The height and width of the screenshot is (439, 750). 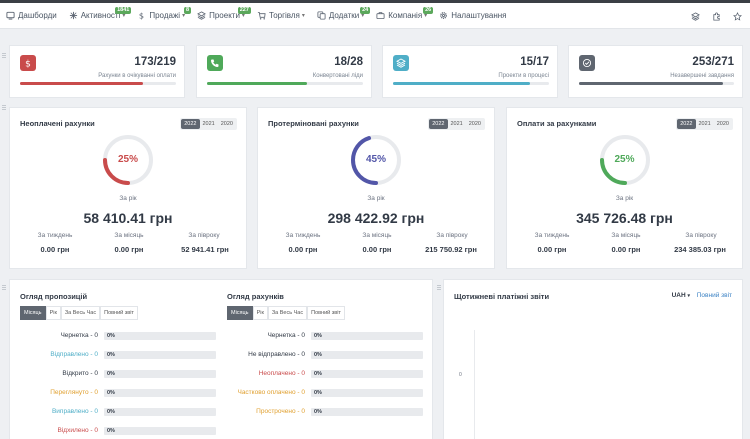 What do you see at coordinates (502, 296) in the screenshot?
I see `weekly-reports-title: Щотижневі платіжні звіти` at bounding box center [502, 296].